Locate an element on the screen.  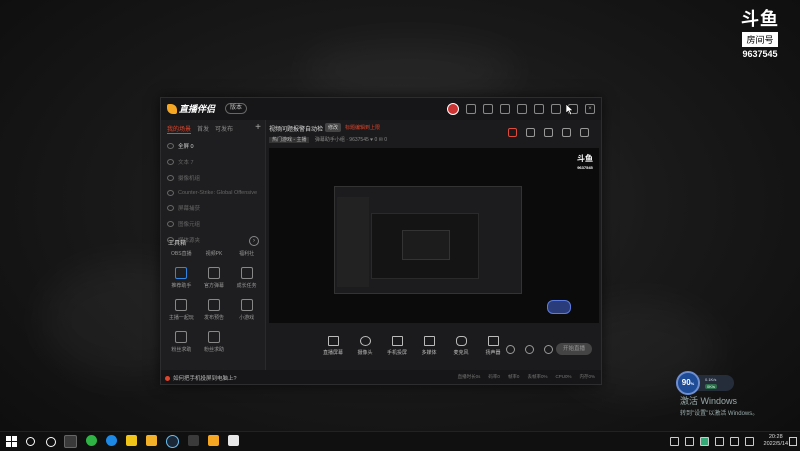
tool-obs: OBS直播 is located at coordinates (181, 253).